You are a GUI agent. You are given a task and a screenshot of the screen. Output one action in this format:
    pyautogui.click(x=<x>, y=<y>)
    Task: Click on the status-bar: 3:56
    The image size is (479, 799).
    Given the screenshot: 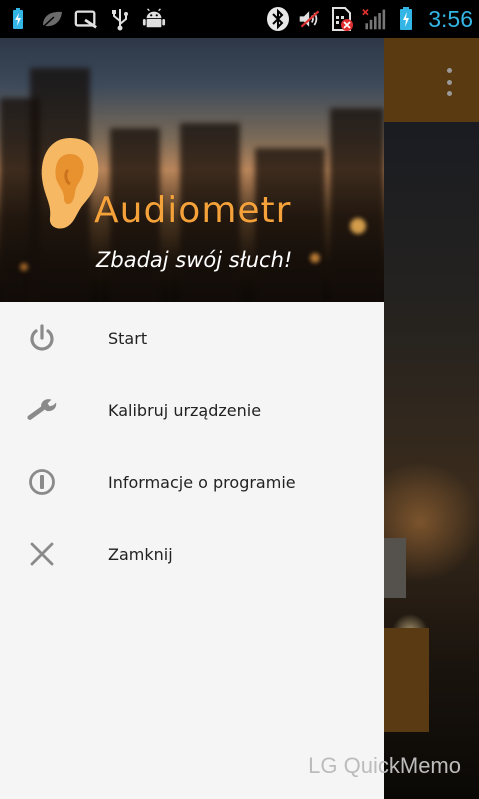 What is the action you would take?
    pyautogui.click(x=239, y=19)
    